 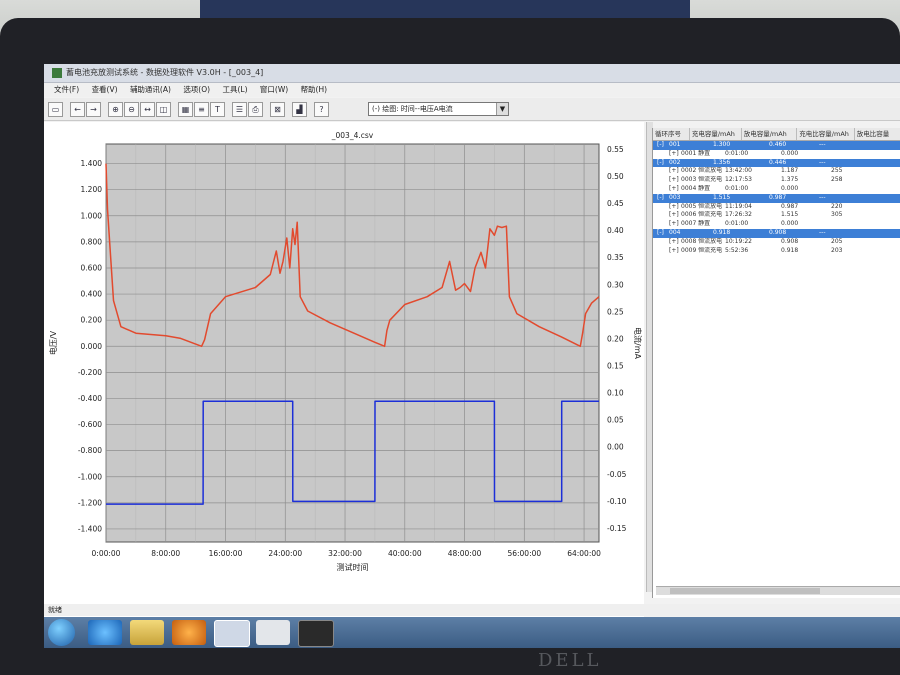 I want to click on window-titlebar: 蓄电池充放测试系统 - 数据处理软件 V3.0H - [_003_4], so click(x=472, y=73).